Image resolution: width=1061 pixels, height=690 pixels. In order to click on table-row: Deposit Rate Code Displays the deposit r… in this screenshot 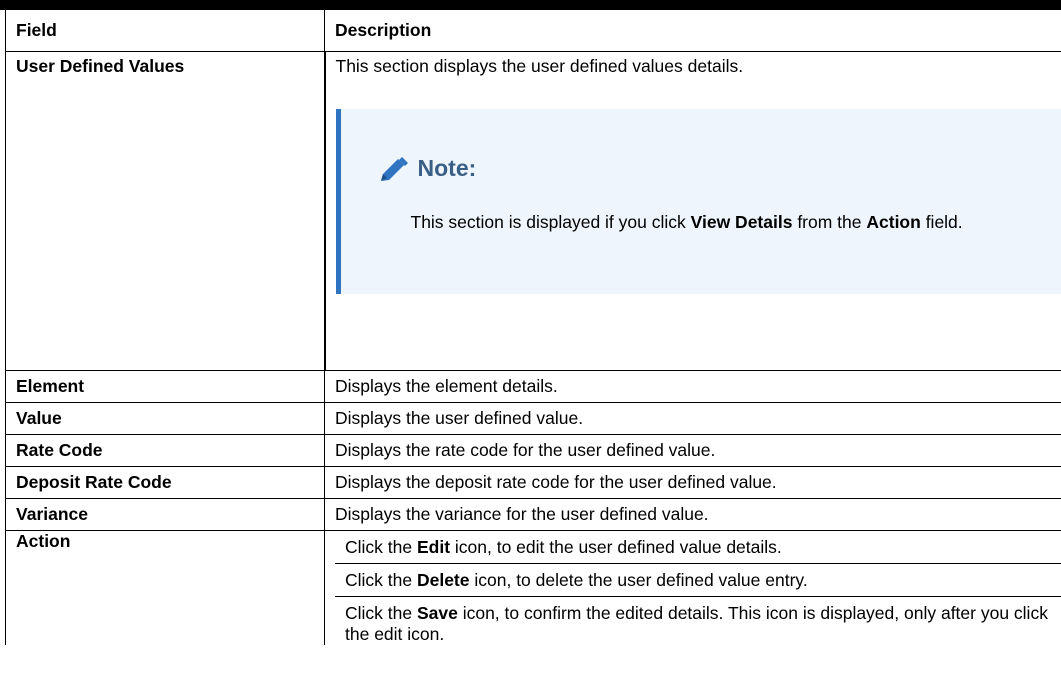, I will do `click(533, 482)`.